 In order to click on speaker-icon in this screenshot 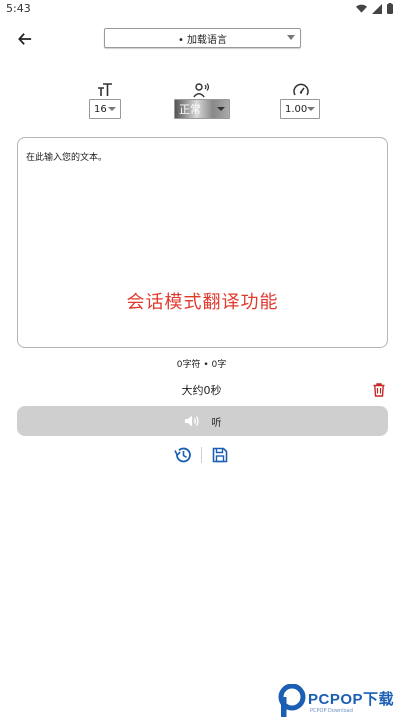, I will do `click(191, 421)`.